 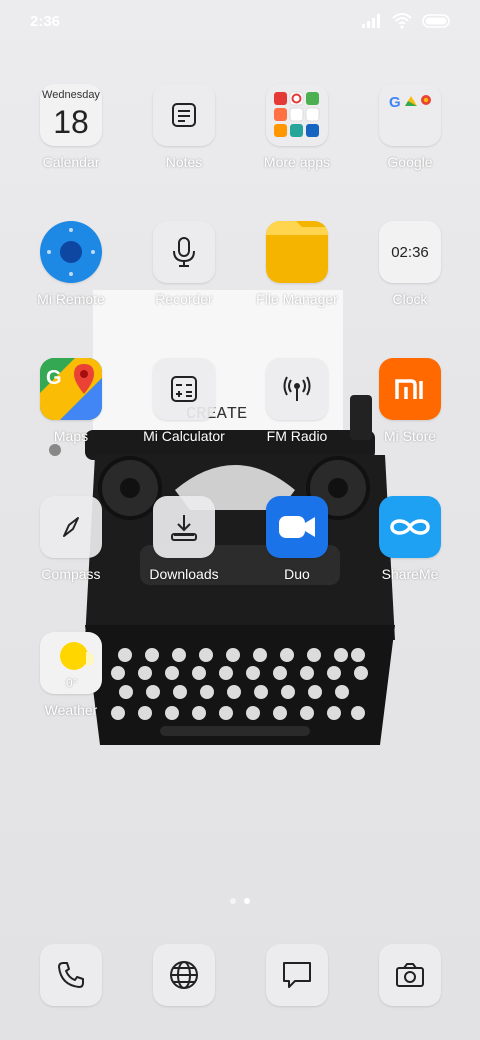 I want to click on dock-messages, so click(x=297, y=975).